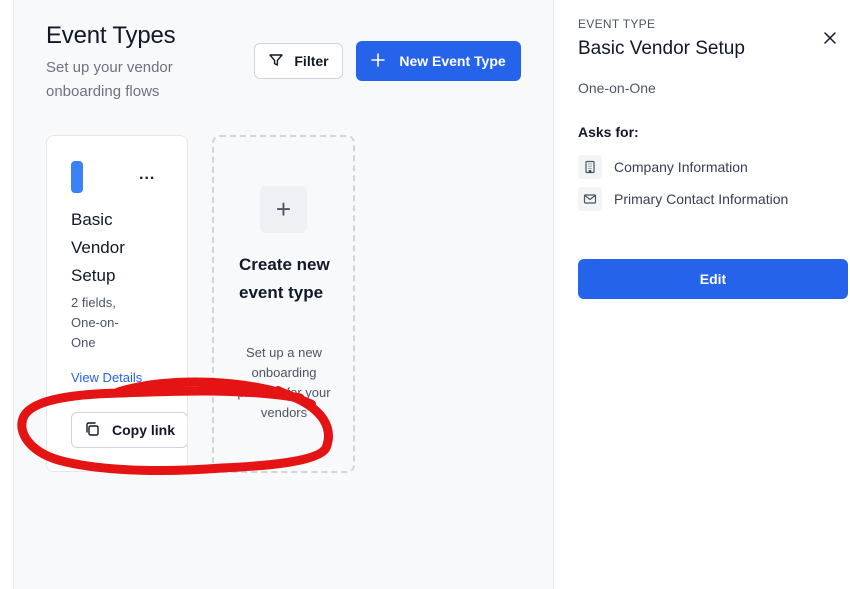  Describe the element at coordinates (311, 61) in the screenshot. I see `filter-button-label: Filter` at that location.